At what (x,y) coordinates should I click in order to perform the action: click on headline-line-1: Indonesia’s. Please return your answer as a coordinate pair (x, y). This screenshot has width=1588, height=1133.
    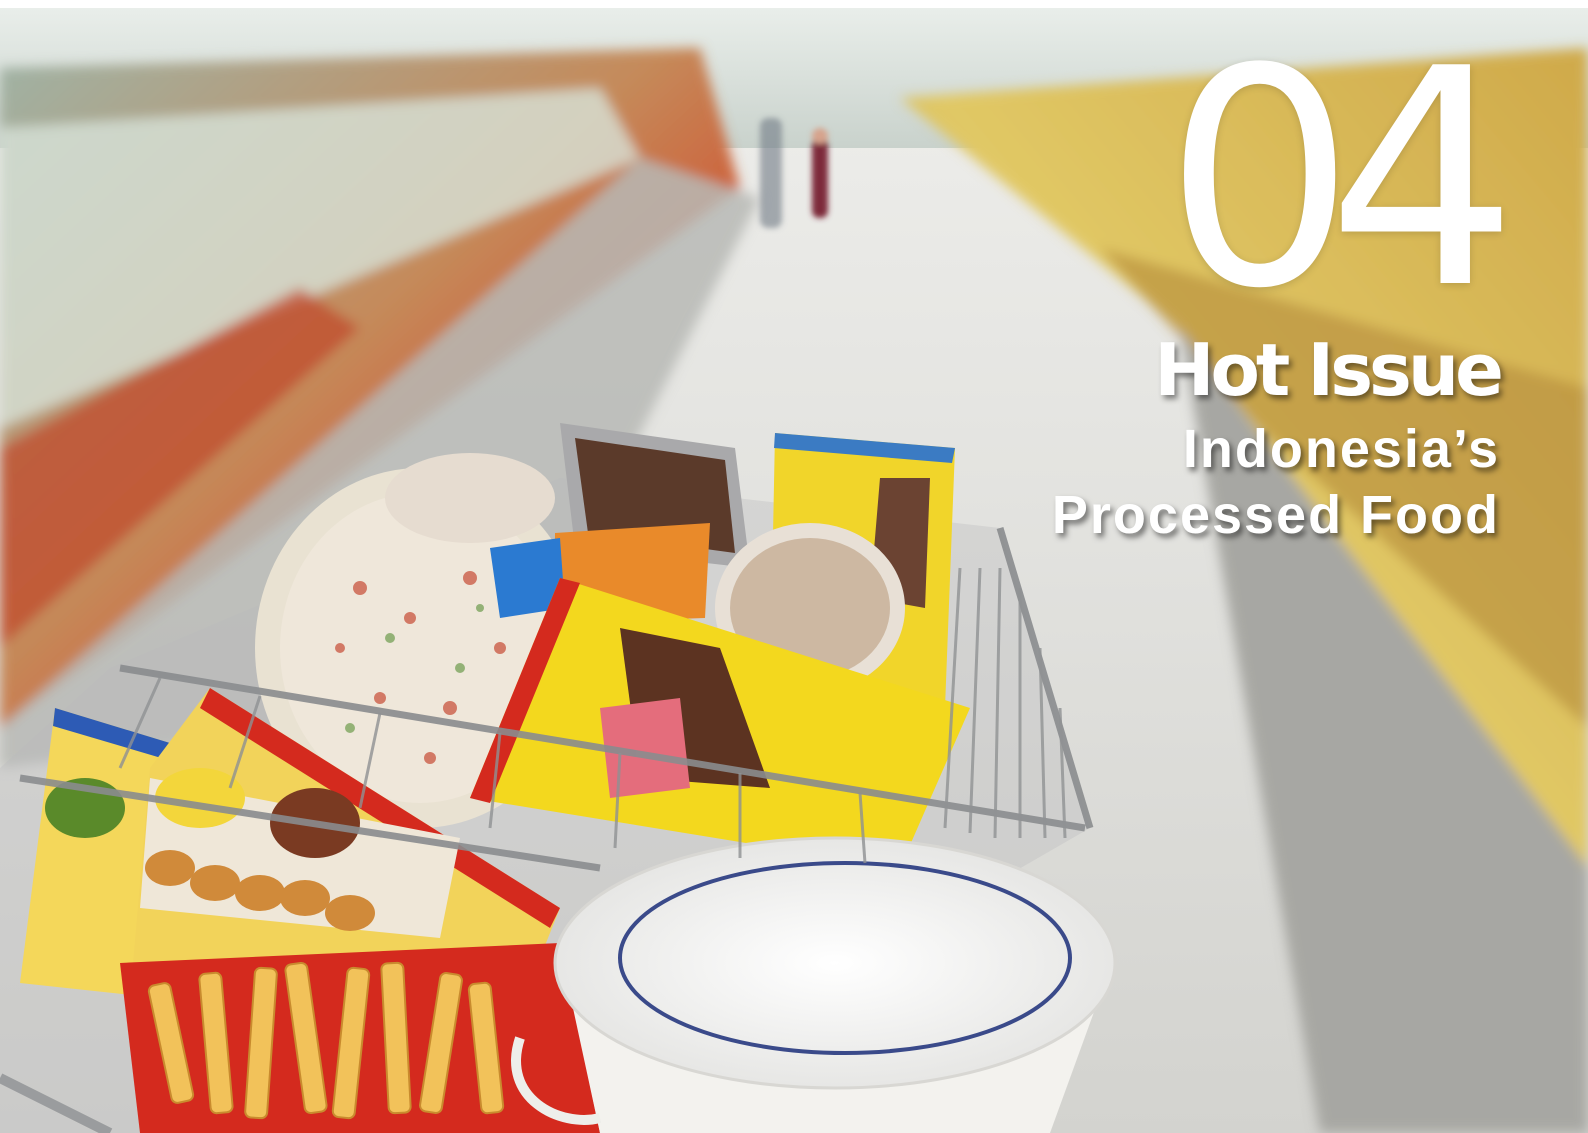
    Looking at the image, I should click on (1341, 449).